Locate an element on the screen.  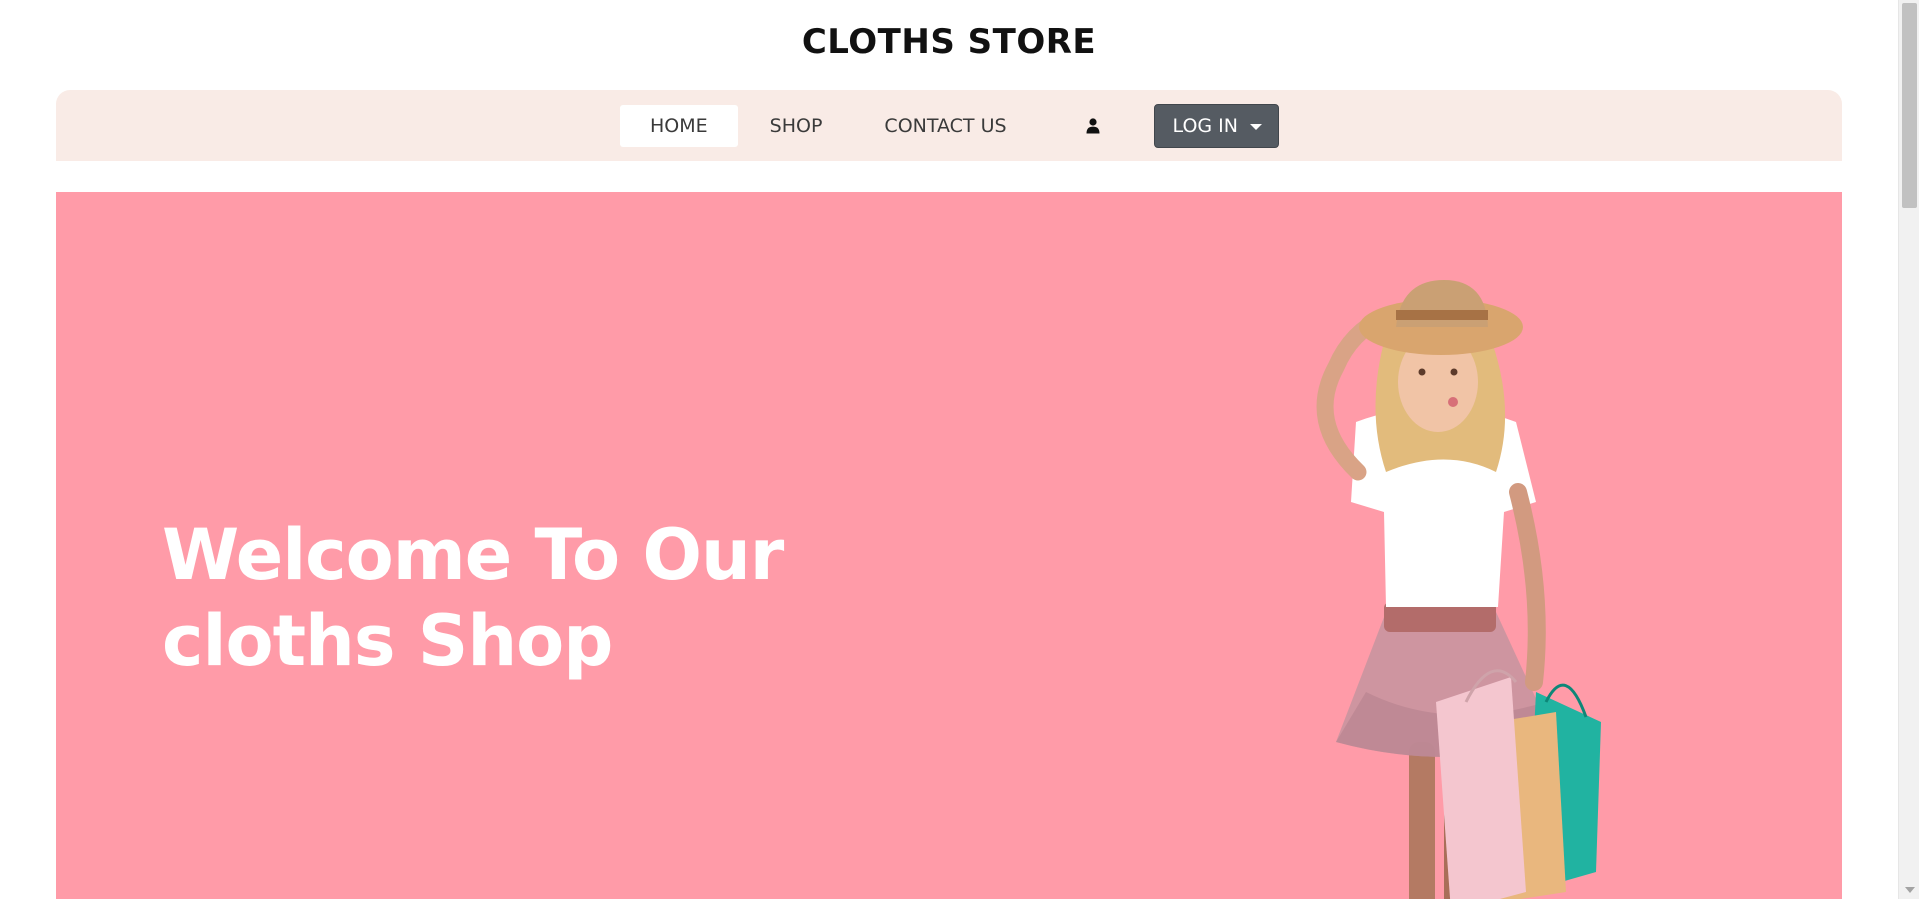
figure-leg-left is located at coordinates (1422, 820).